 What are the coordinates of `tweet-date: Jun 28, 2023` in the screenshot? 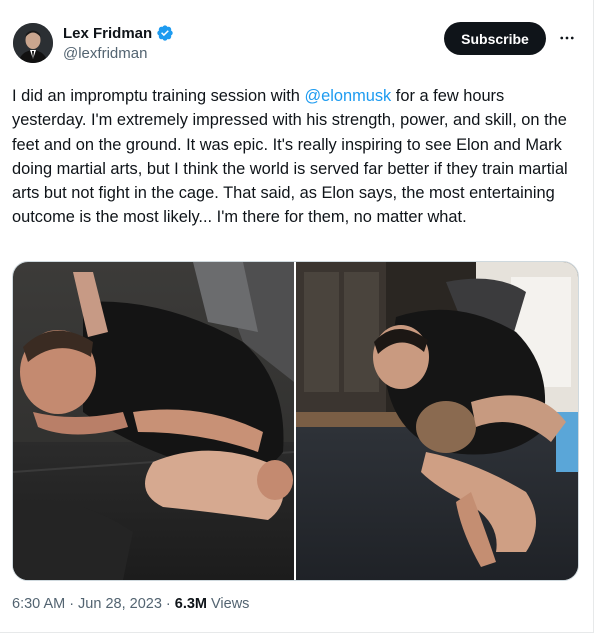 It's located at (120, 604).